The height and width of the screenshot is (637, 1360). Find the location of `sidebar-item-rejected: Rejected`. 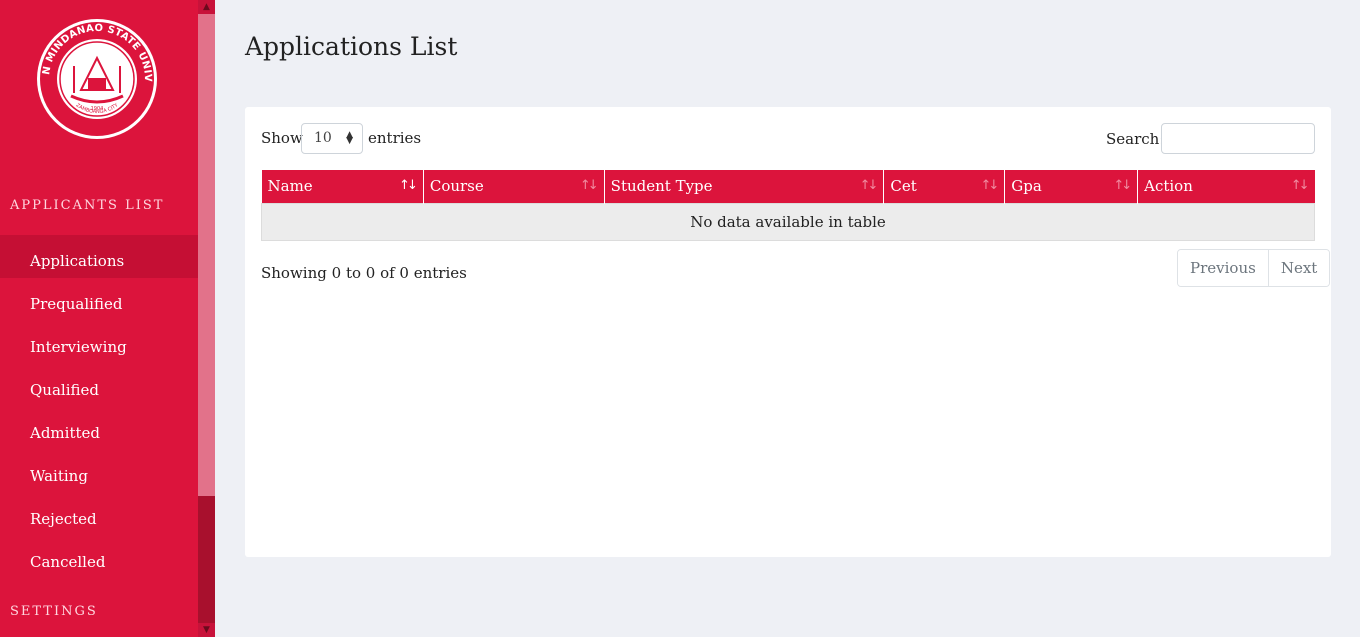

sidebar-item-rejected: Rejected is located at coordinates (99, 514).